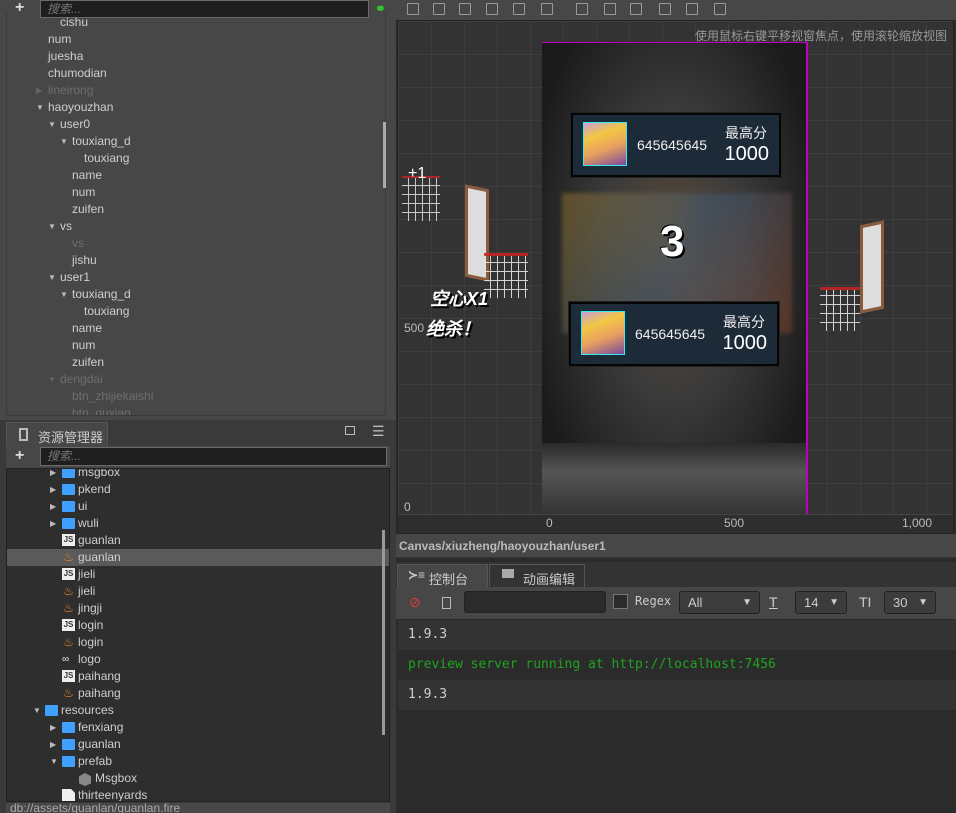  Describe the element at coordinates (198, 574) in the screenshot. I see `asset-item: JS jieli` at that location.